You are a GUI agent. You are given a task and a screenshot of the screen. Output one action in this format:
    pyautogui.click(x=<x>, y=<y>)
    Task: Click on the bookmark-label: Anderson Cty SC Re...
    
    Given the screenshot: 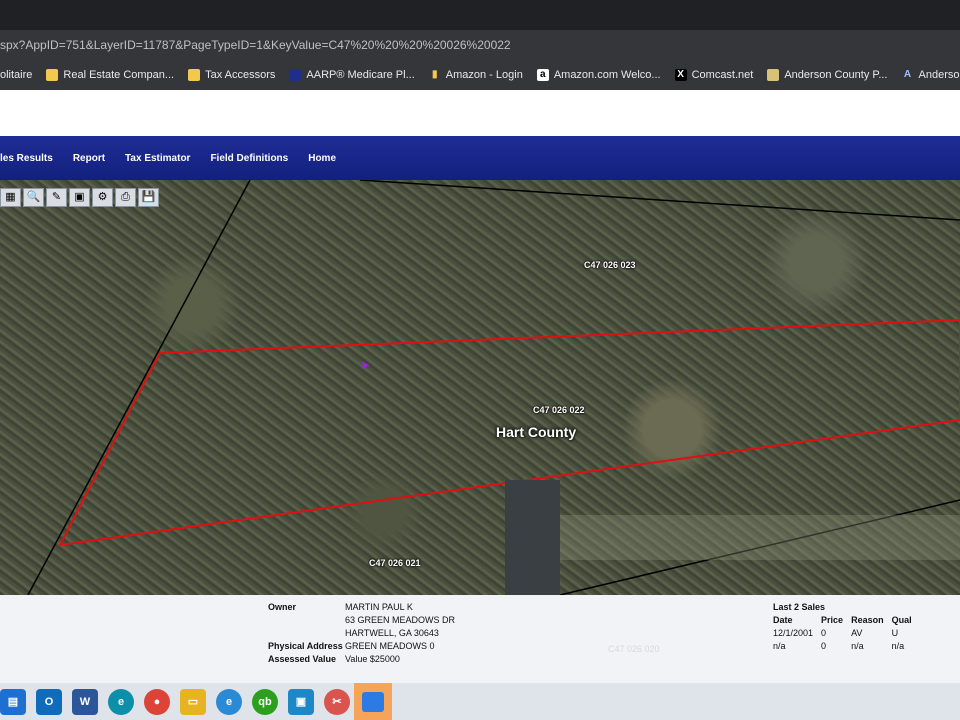 What is the action you would take?
    pyautogui.click(x=939, y=75)
    